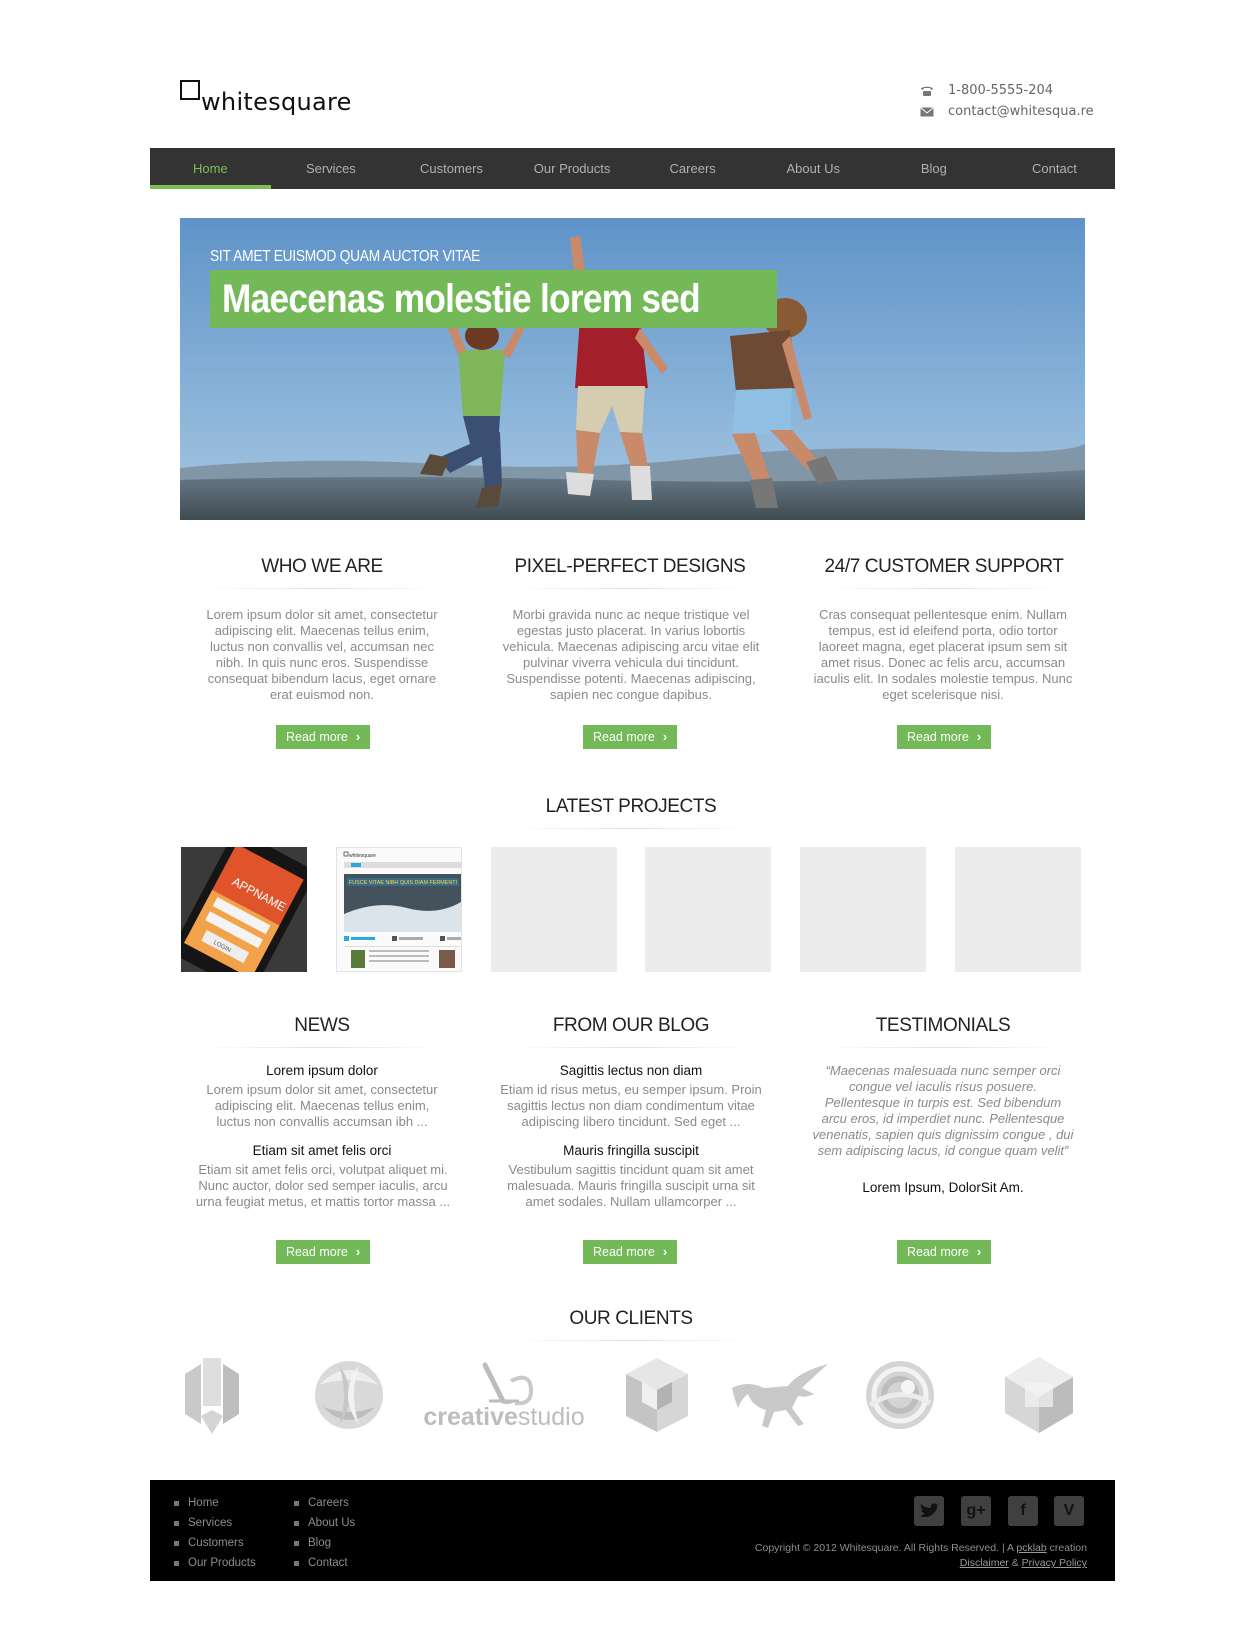 The height and width of the screenshot is (1651, 1260). What do you see at coordinates (322, 1150) in the screenshot?
I see `news-item-title: Etiam sit amet felis orci` at bounding box center [322, 1150].